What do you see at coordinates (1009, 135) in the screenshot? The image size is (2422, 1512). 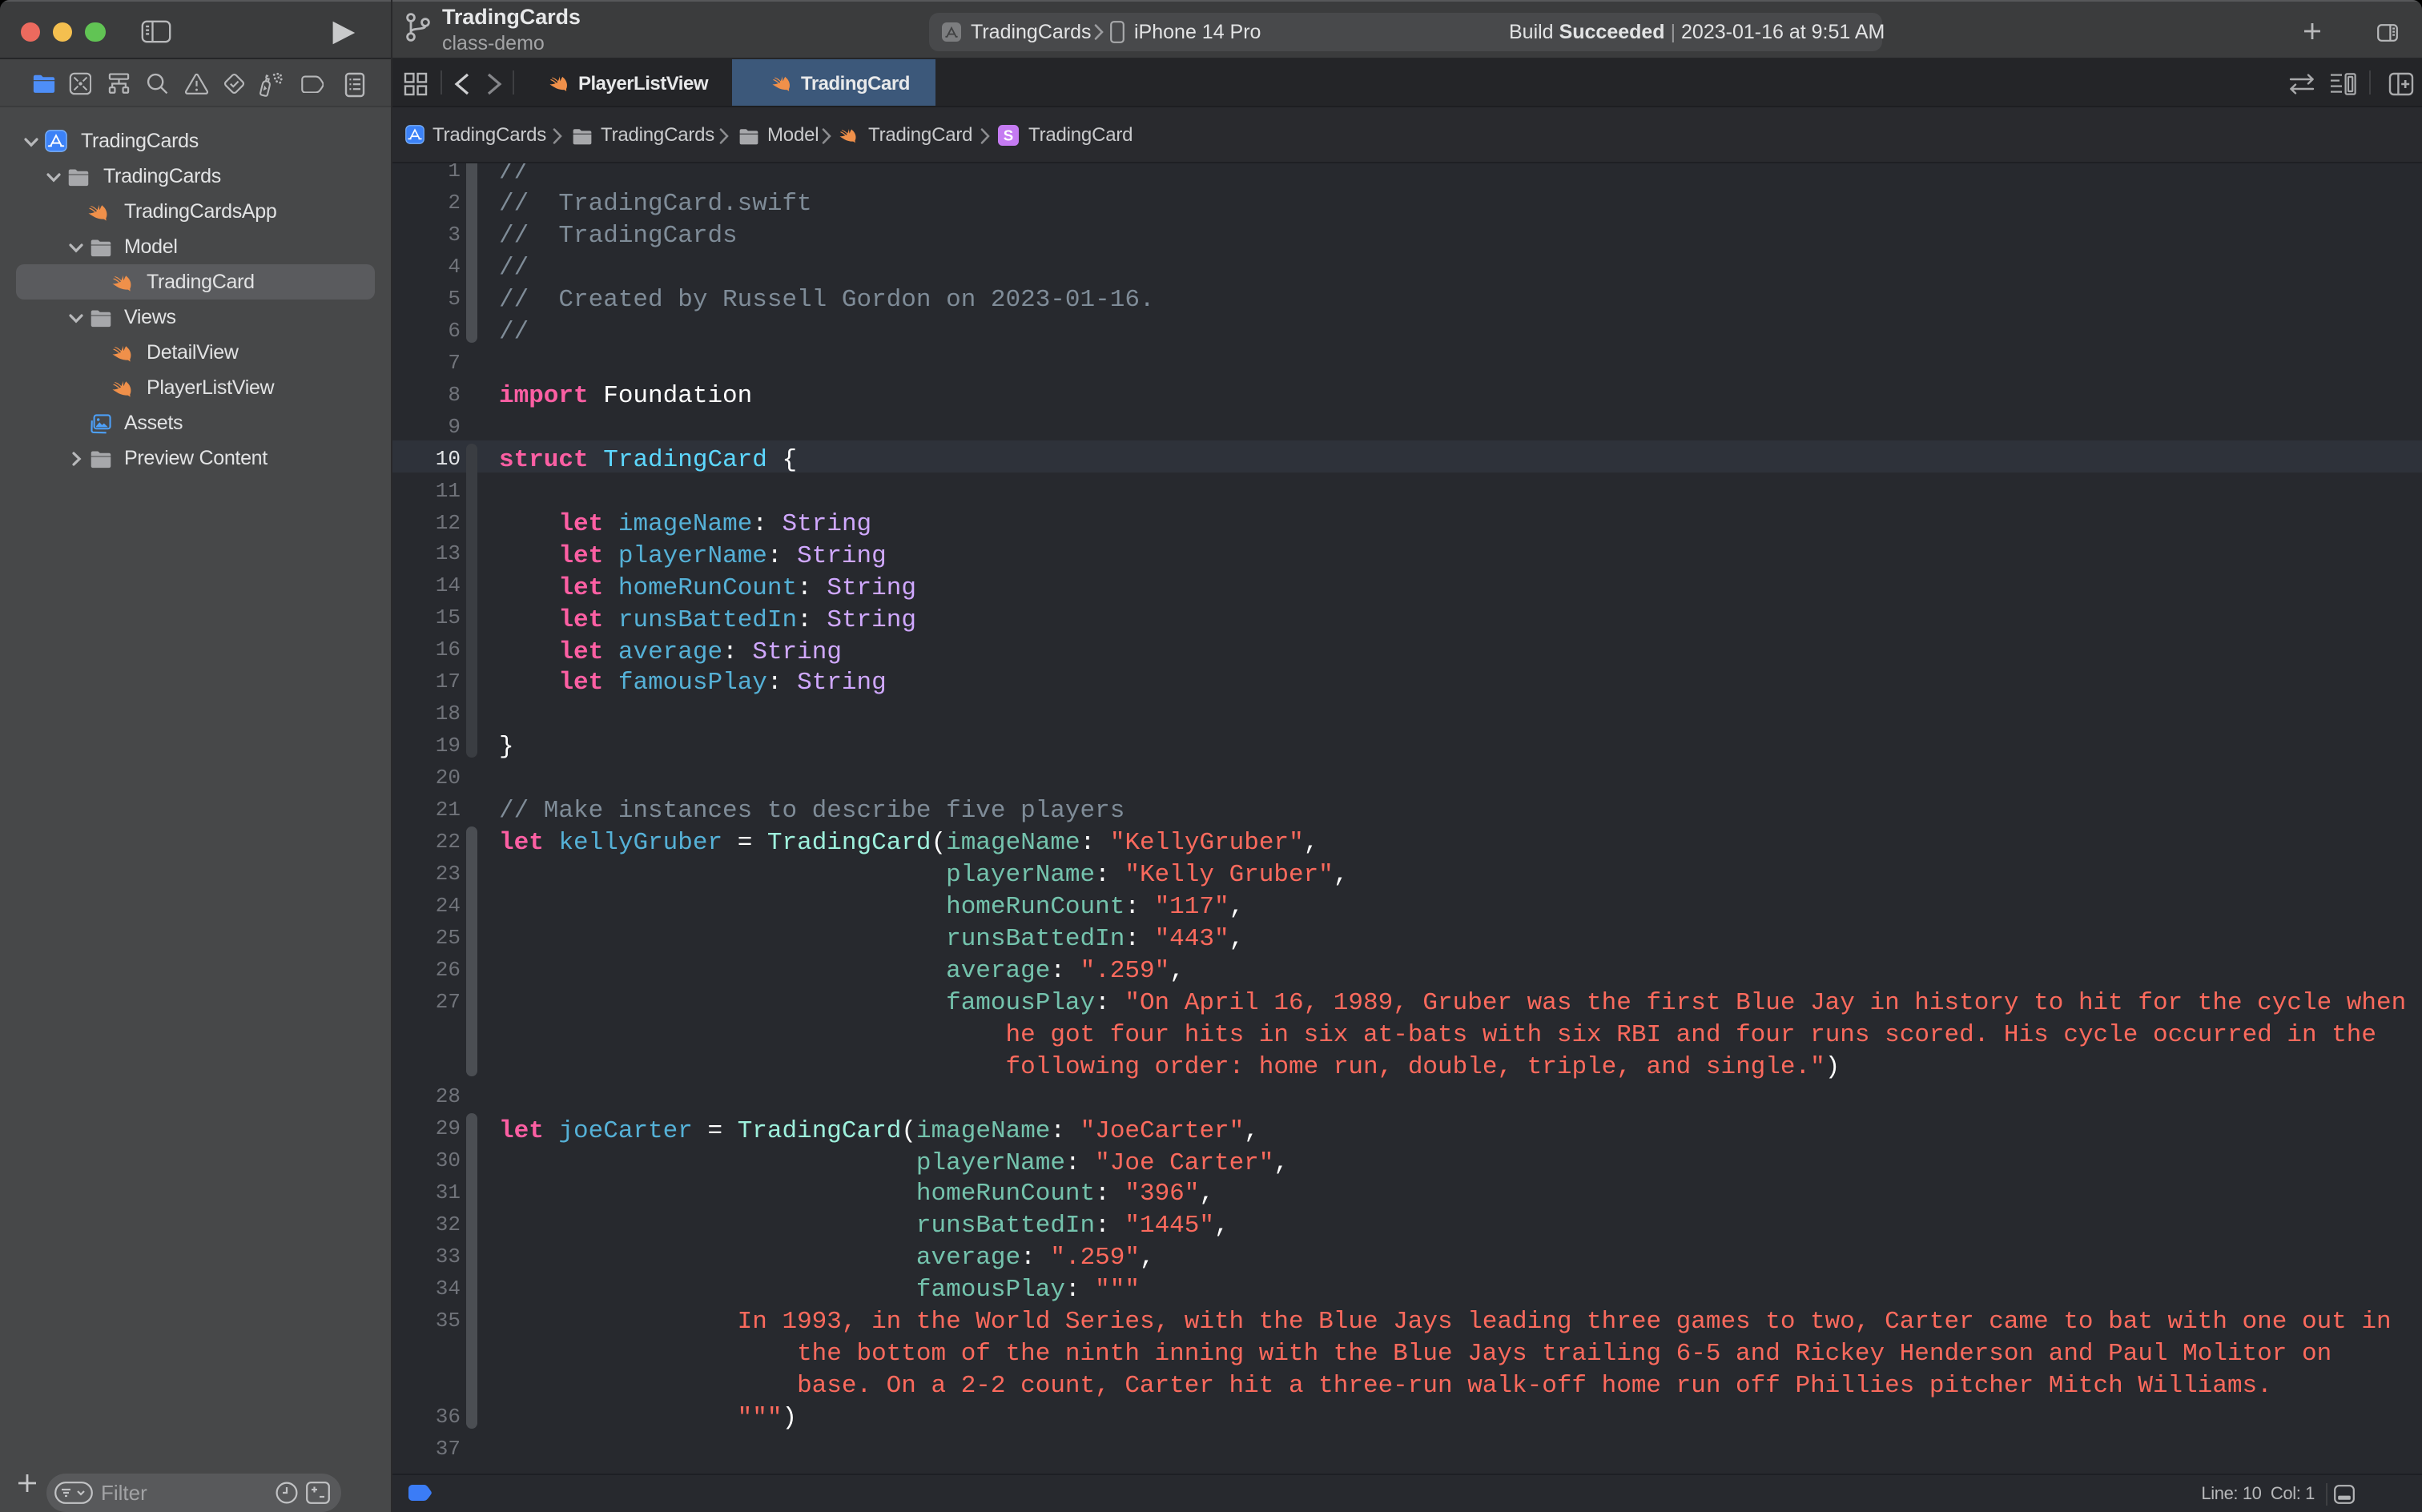 I see `svg-text: S` at bounding box center [1009, 135].